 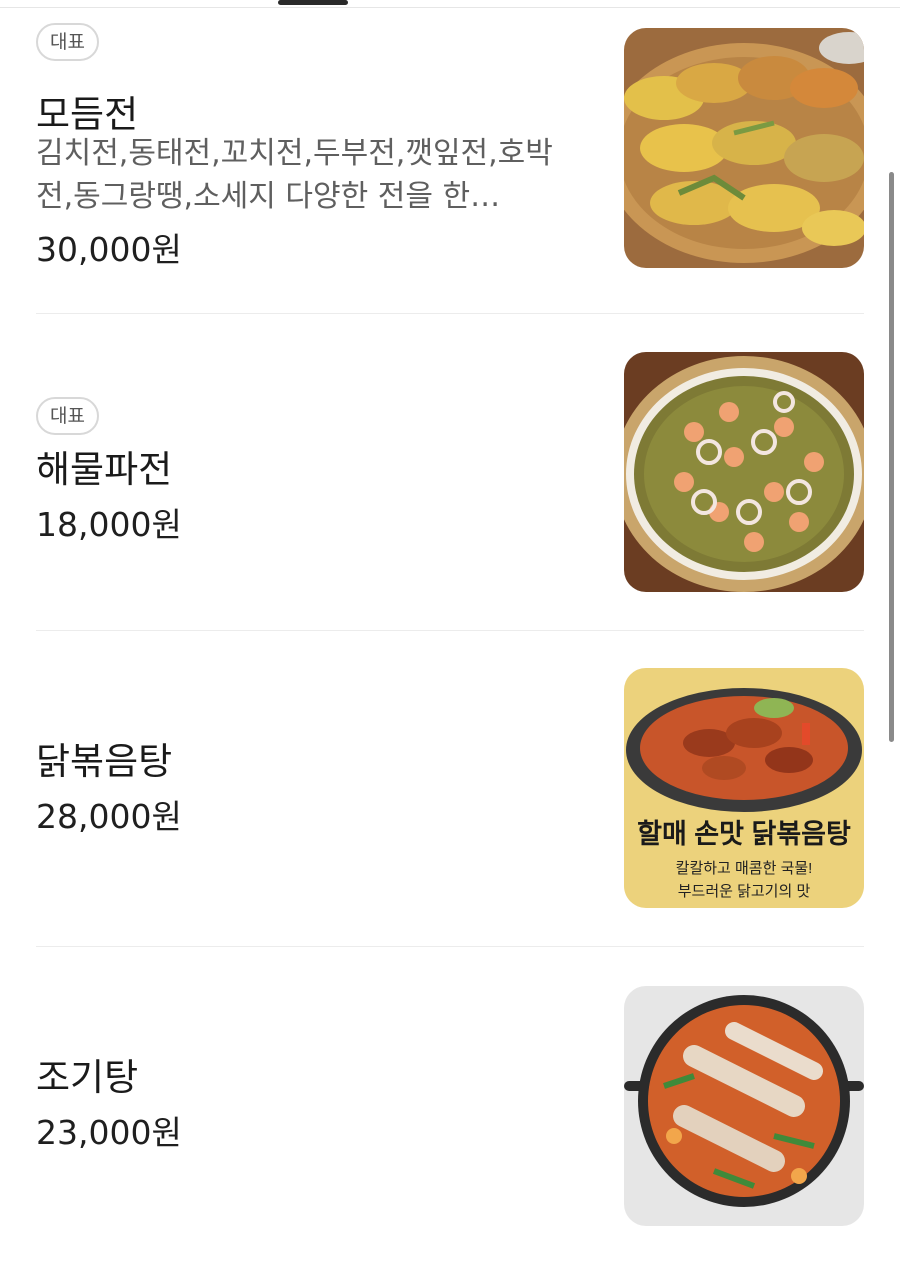 I want to click on menu-item-price: 28,000원, so click(x=109, y=816).